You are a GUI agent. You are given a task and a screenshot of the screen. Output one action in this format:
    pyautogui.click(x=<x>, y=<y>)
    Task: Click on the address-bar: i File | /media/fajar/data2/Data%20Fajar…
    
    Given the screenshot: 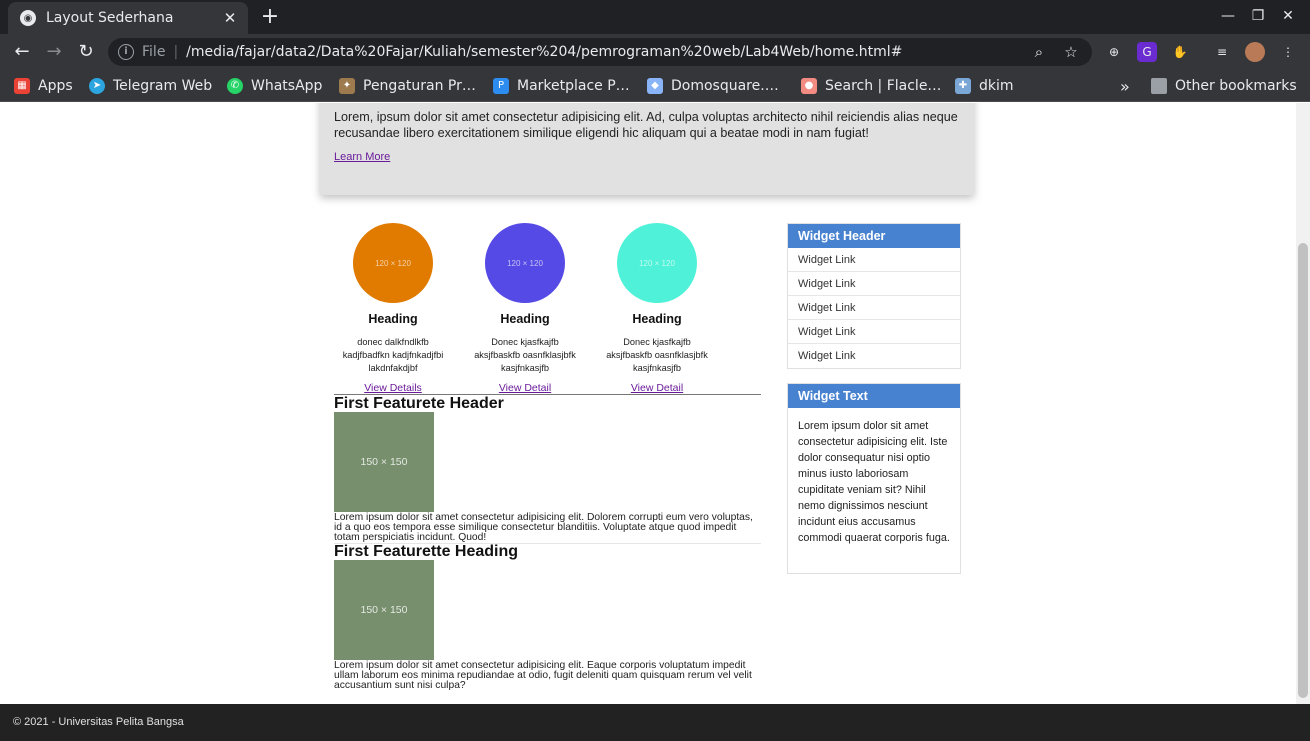 What is the action you would take?
    pyautogui.click(x=600, y=52)
    